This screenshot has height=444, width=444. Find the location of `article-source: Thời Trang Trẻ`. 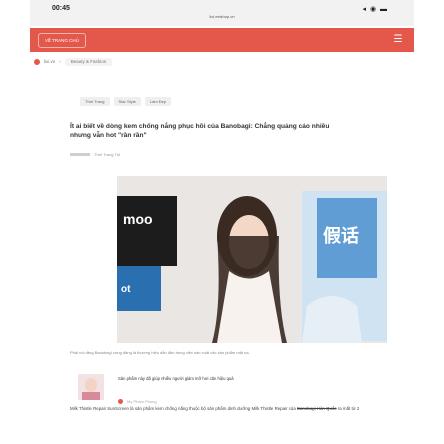

article-source: Thời Trang Trẻ is located at coordinates (107, 154).